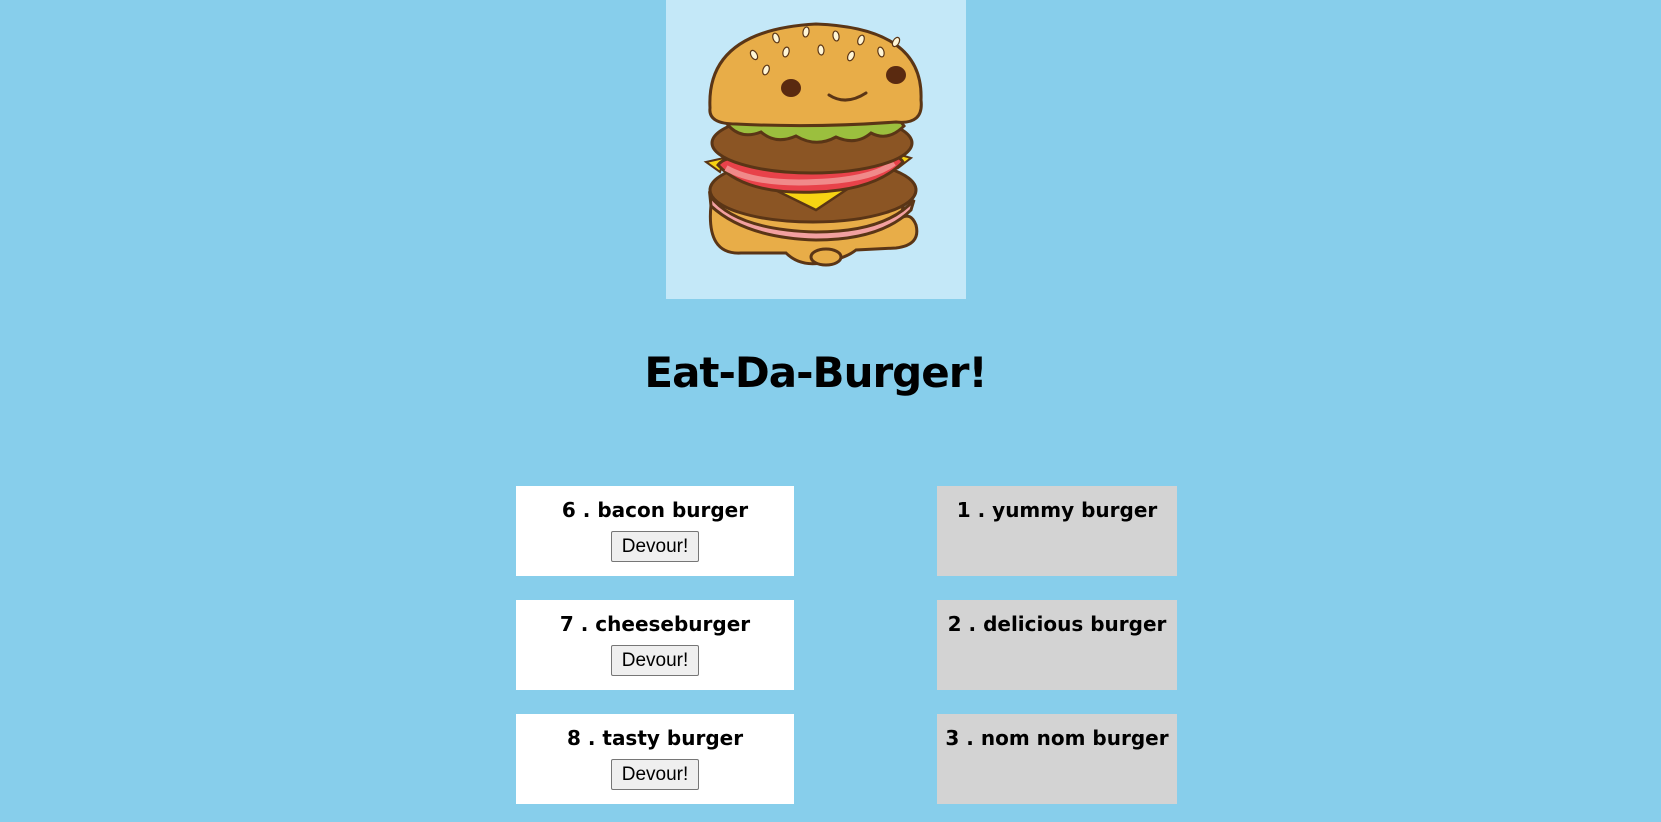  What do you see at coordinates (1057, 531) in the screenshot?
I see `devoured-burger-card: 1 . yummy burger` at bounding box center [1057, 531].